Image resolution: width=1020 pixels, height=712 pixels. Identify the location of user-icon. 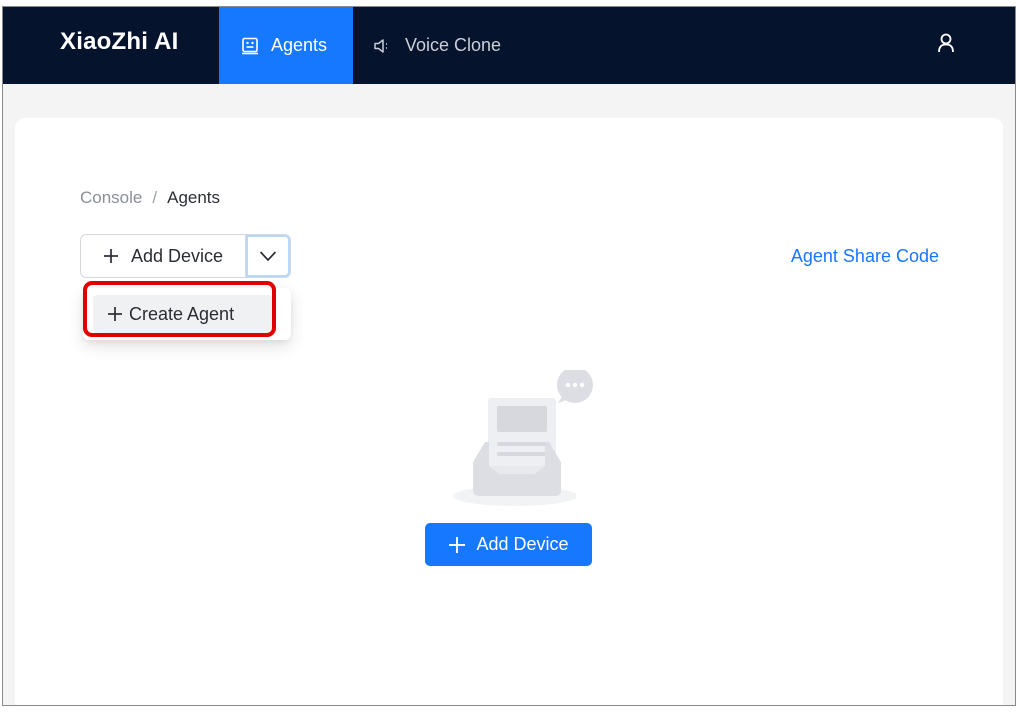
(946, 43).